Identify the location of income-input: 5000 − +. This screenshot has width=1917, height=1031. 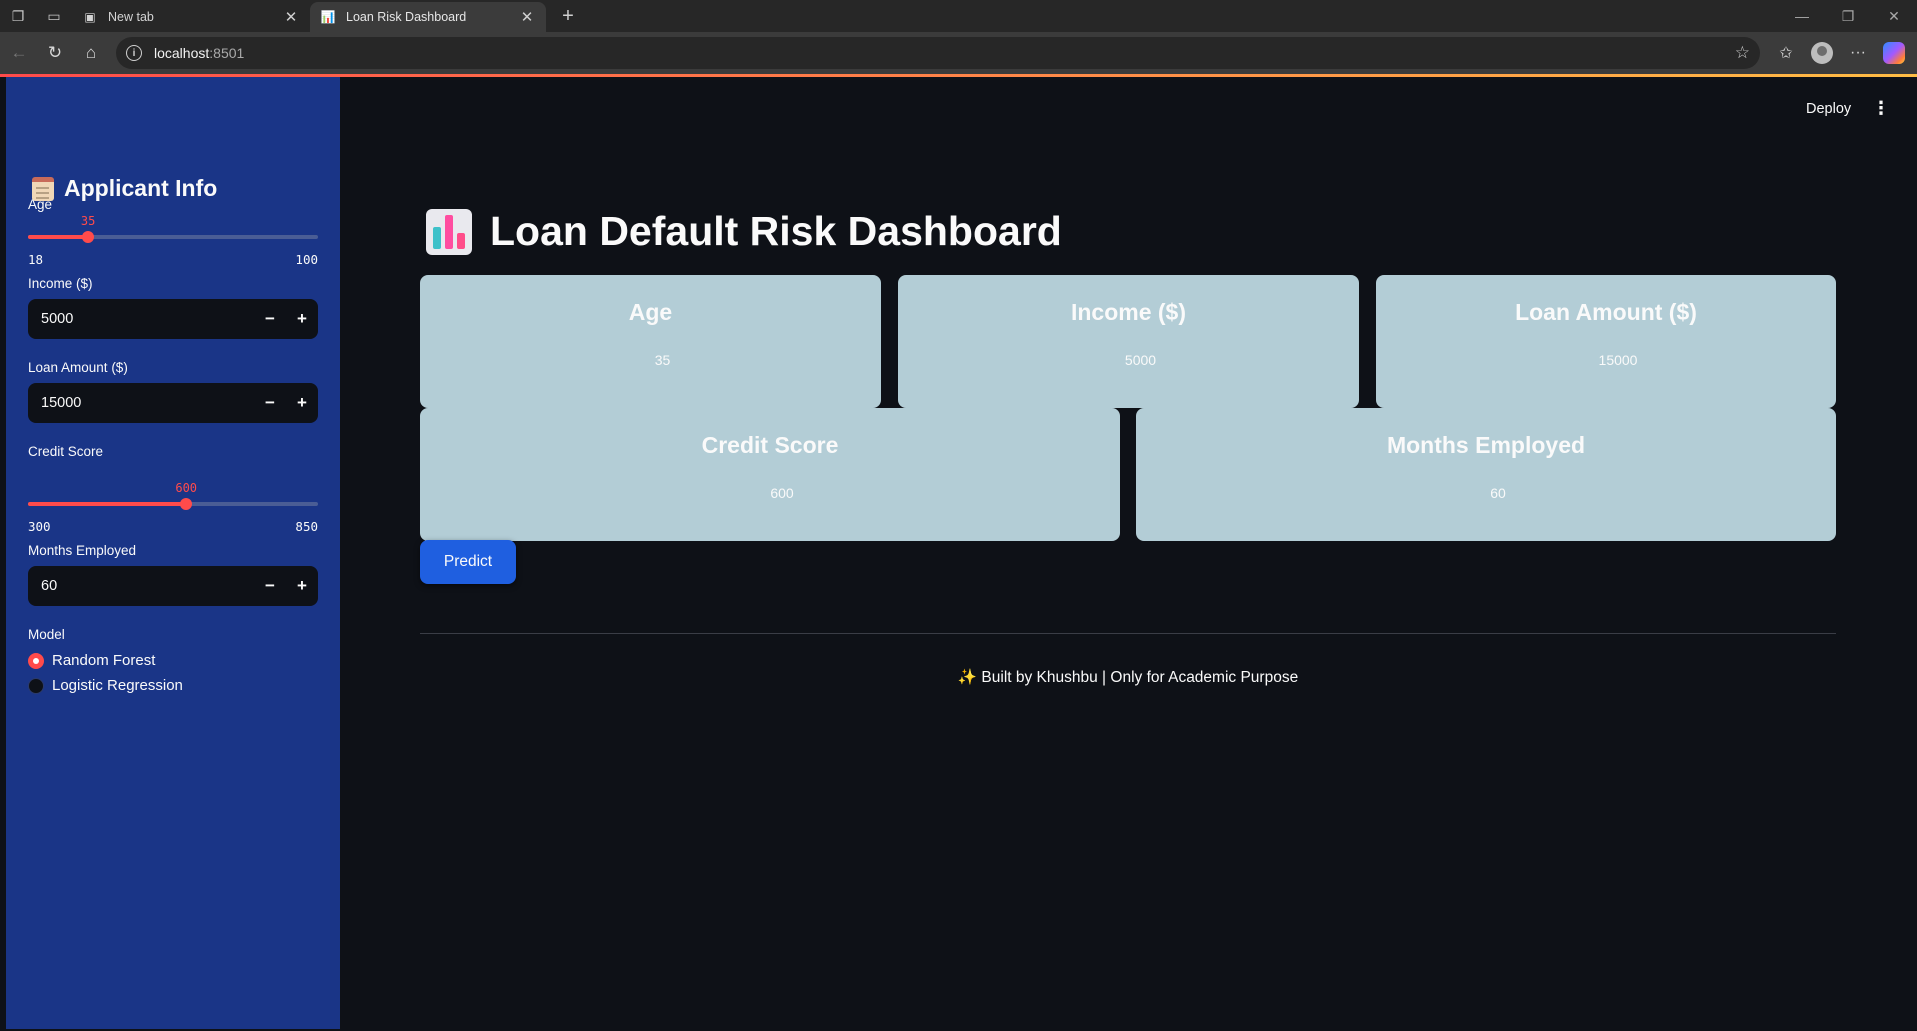
(173, 319).